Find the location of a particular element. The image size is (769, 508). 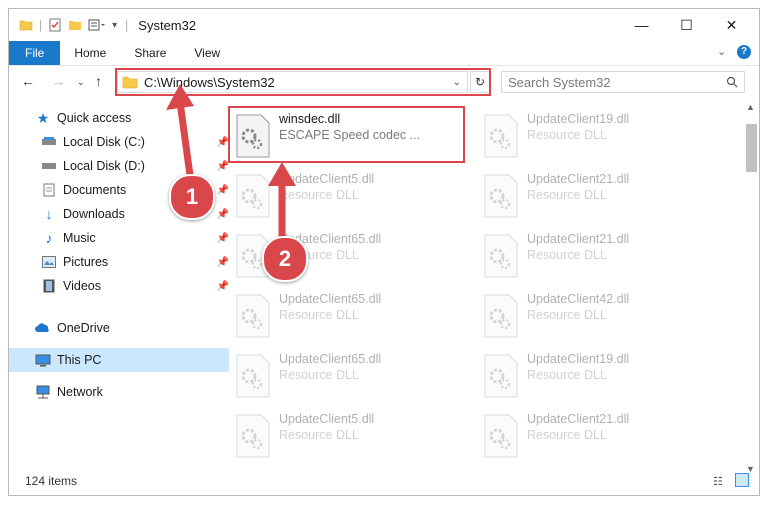

sidebar-item-label: OneDrive is located at coordinates (83, 328).